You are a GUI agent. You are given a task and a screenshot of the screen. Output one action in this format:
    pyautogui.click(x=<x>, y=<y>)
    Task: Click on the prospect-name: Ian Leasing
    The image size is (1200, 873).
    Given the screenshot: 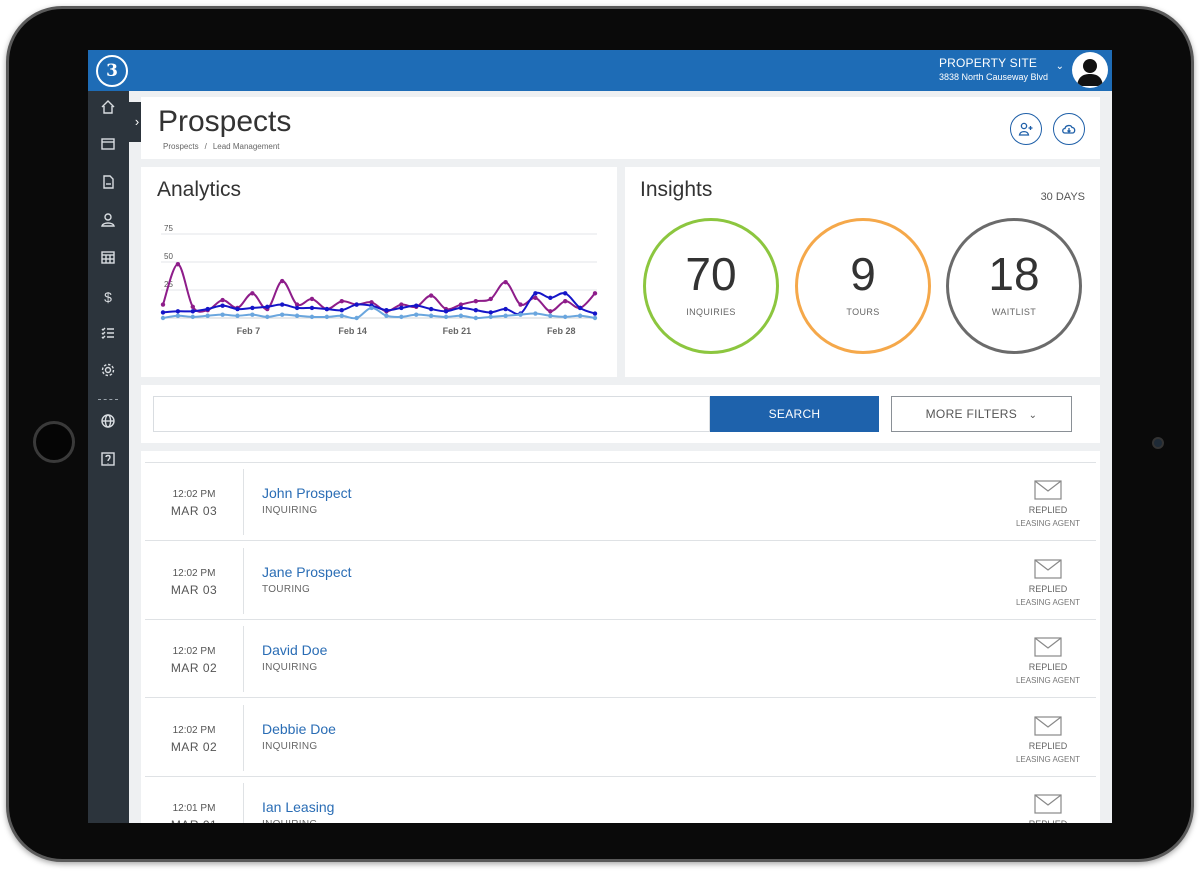 What is the action you would take?
    pyautogui.click(x=298, y=807)
    